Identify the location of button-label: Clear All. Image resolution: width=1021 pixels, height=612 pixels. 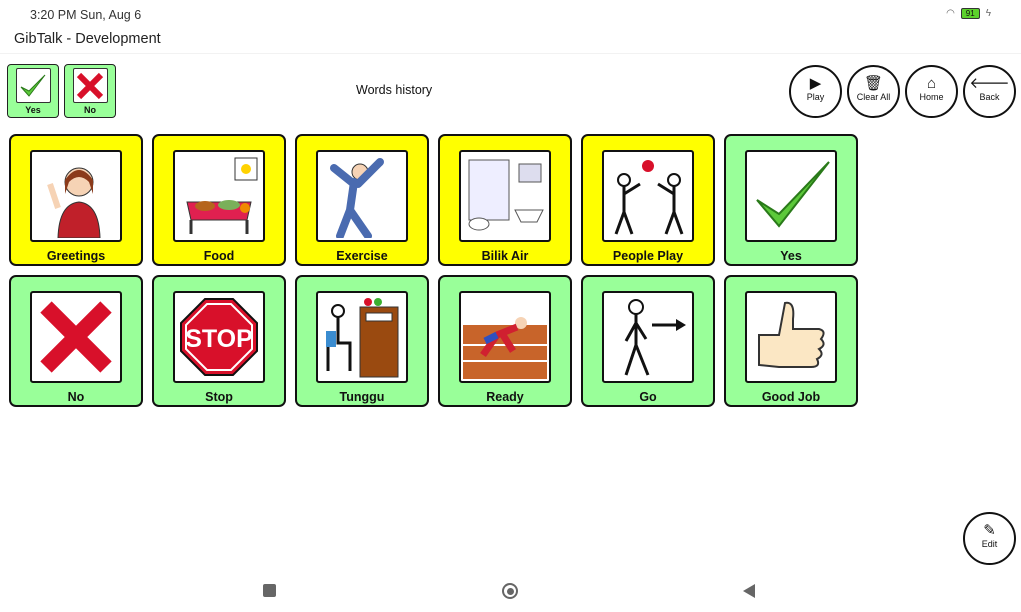
(873, 97).